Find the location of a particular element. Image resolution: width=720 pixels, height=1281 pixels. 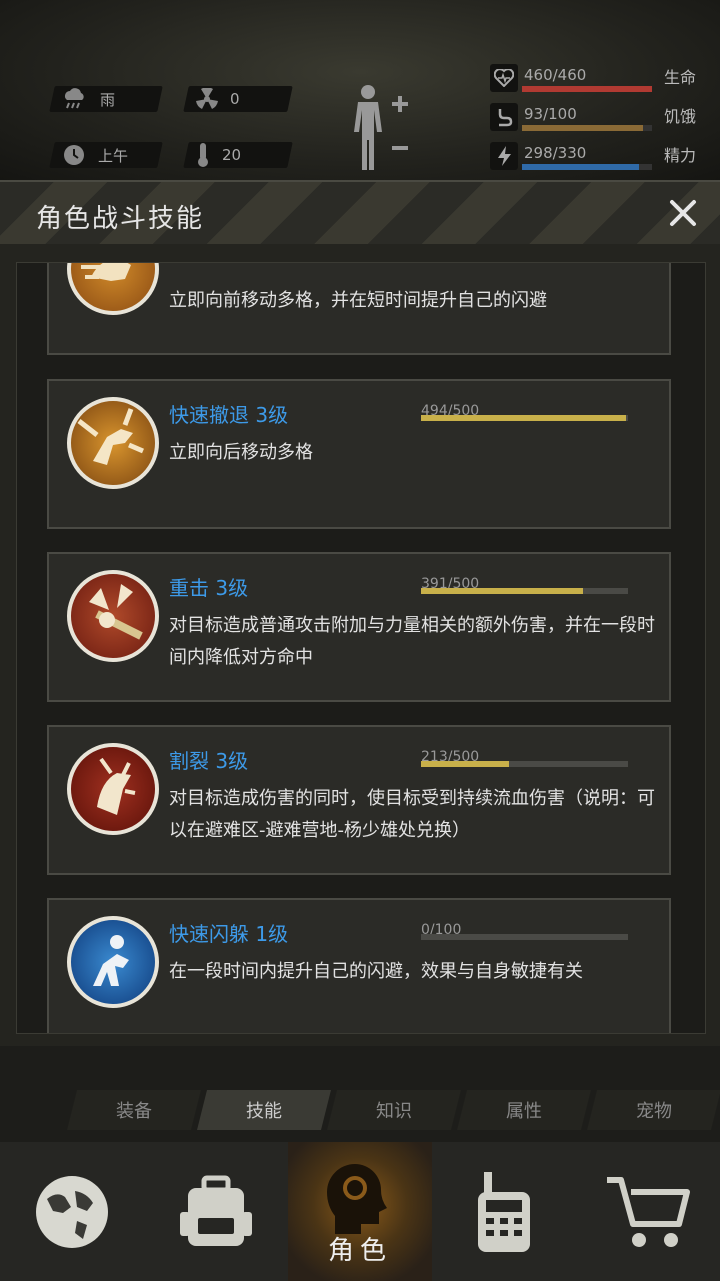

tab-attributes: 属性 is located at coordinates (524, 1110).